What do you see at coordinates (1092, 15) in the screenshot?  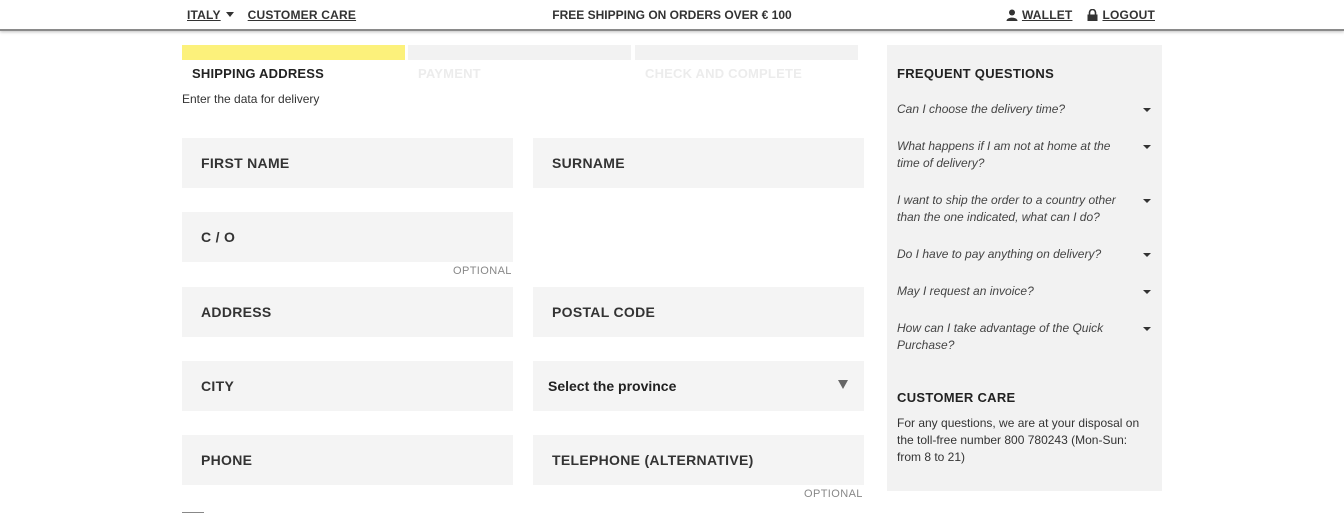 I see `lock-icon` at bounding box center [1092, 15].